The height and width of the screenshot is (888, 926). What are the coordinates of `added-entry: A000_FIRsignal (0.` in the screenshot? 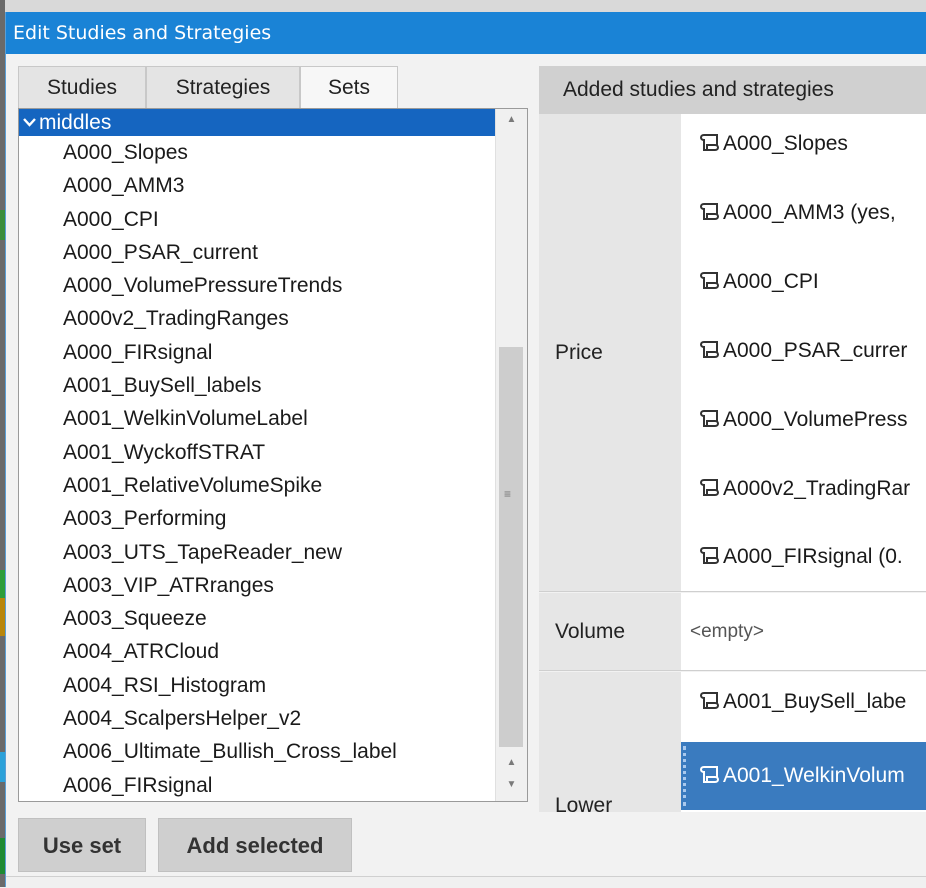 It's located at (800, 557).